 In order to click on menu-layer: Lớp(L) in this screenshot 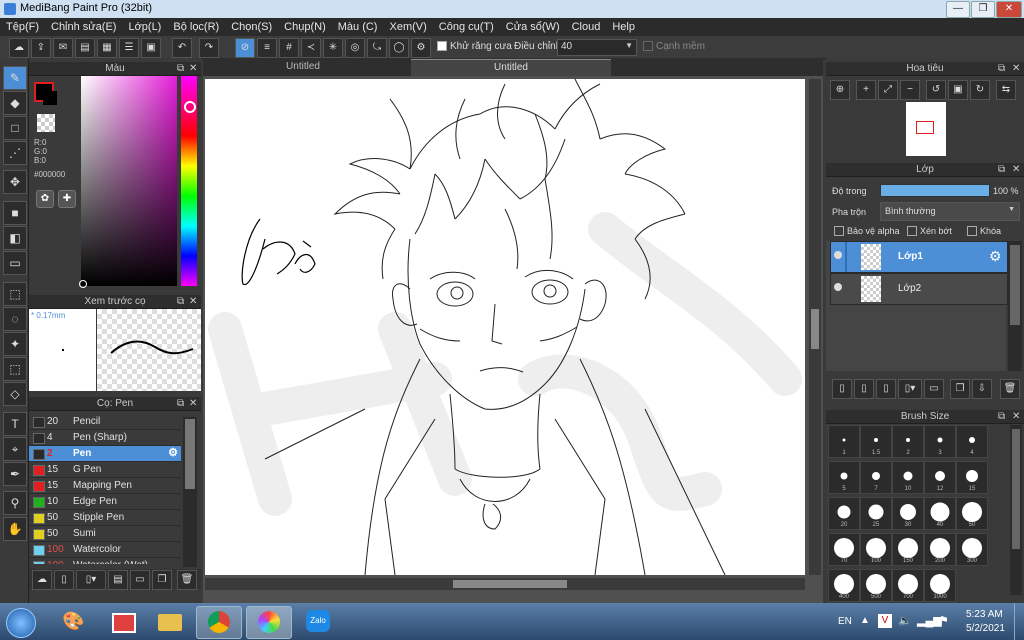, I will do `click(144, 27)`.